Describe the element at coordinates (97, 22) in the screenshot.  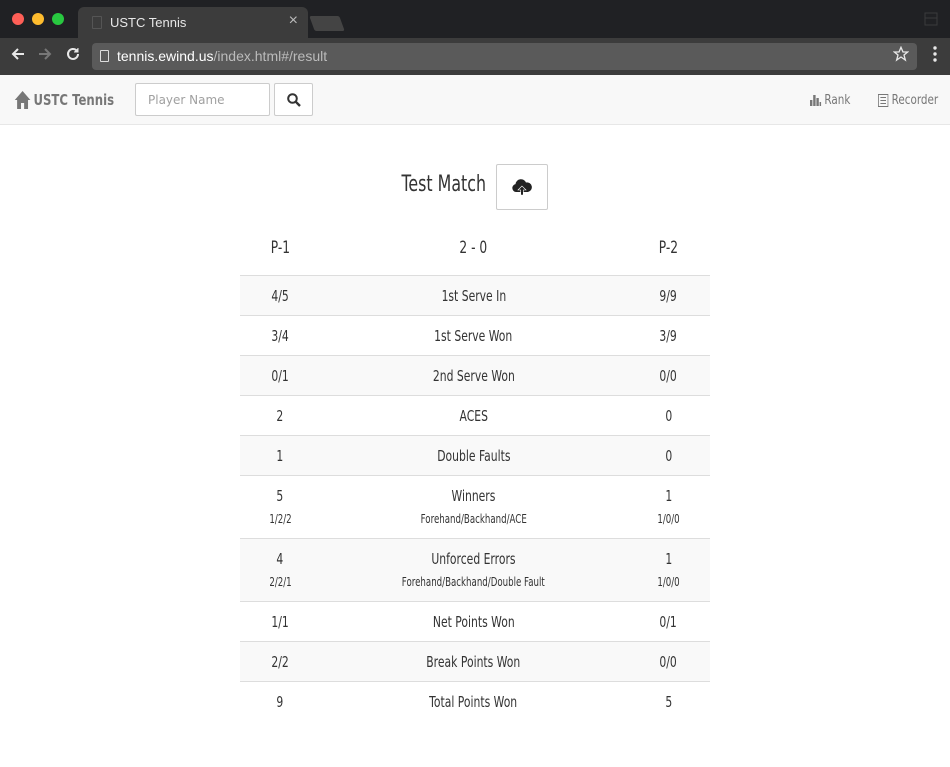
I see `page-favicon-icon` at that location.